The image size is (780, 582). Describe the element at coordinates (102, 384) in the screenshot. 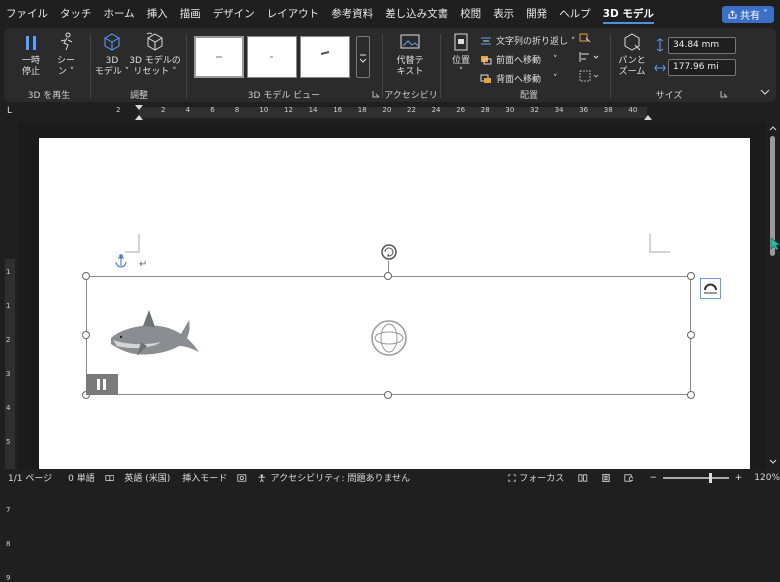

I see `animation-pause-badge` at that location.